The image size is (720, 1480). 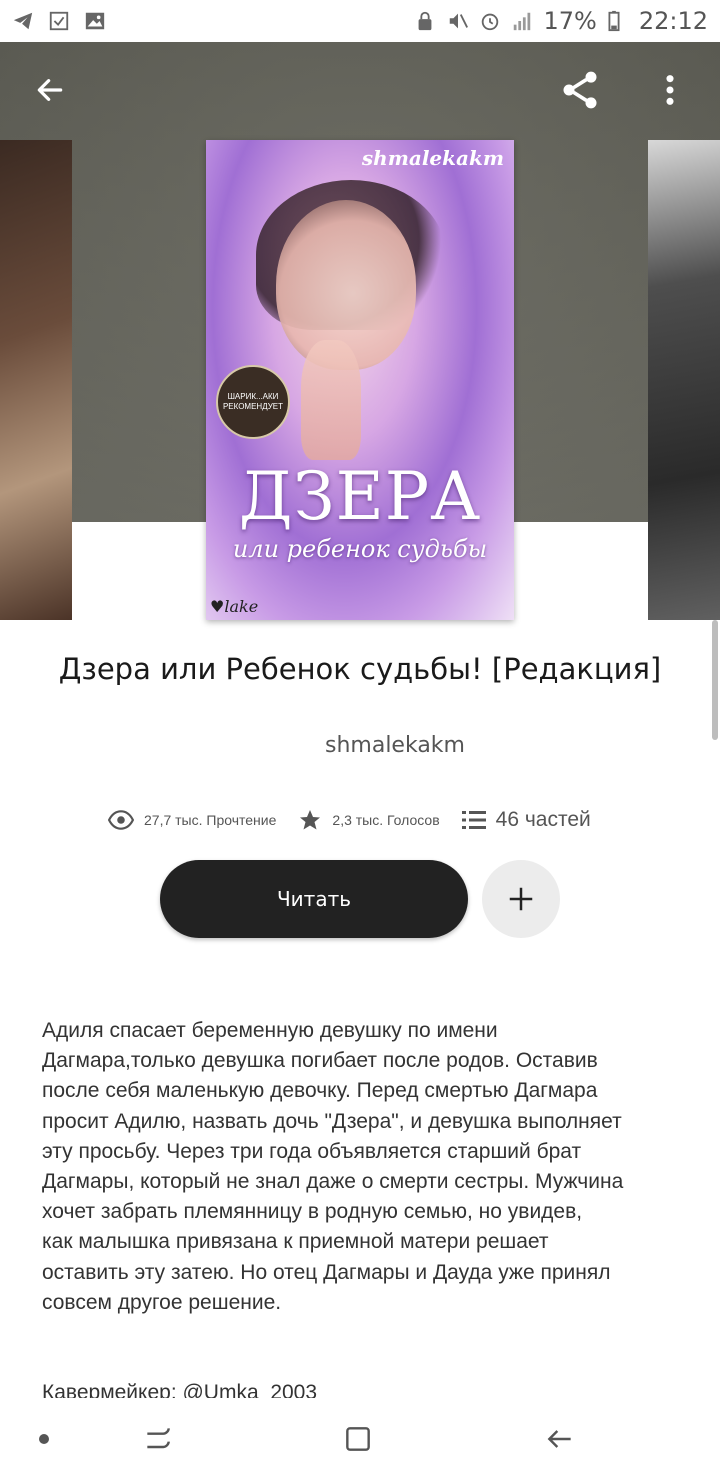 I want to click on arrow-left-icon, so click(x=50, y=90).